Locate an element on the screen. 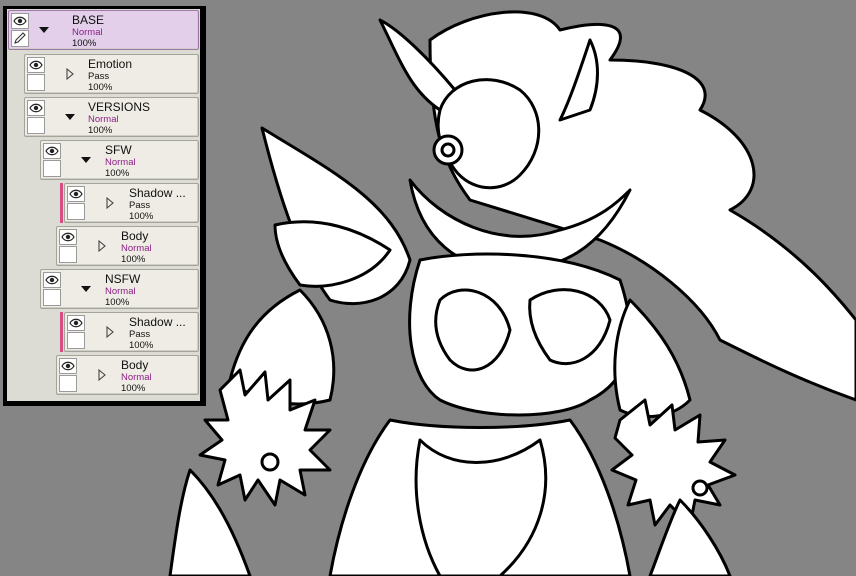 This screenshot has height=576, width=856. right-fur-cuff-shape is located at coordinates (673, 462).